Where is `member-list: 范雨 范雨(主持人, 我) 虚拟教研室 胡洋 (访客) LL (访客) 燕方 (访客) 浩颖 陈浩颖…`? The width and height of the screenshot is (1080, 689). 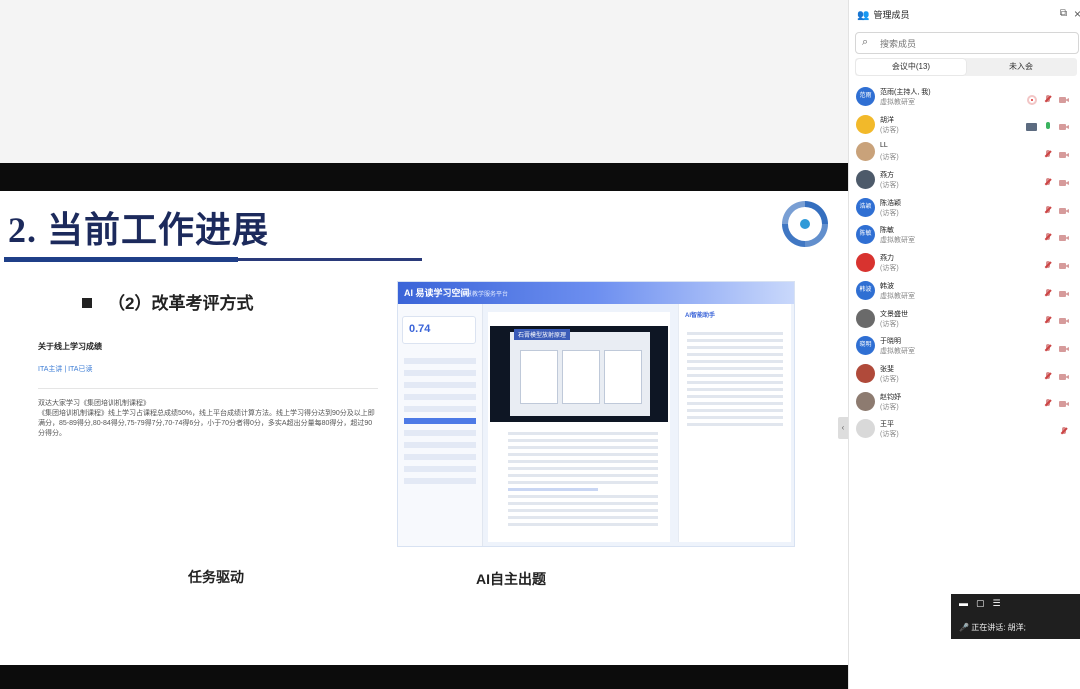
member-list: 范雨 范雨(主持人, 我) 虚拟教研室 胡洋 (访客) LL (访客) 燕方 (访客) 浩颖 陈浩颖… is located at coordinates (964, 264).